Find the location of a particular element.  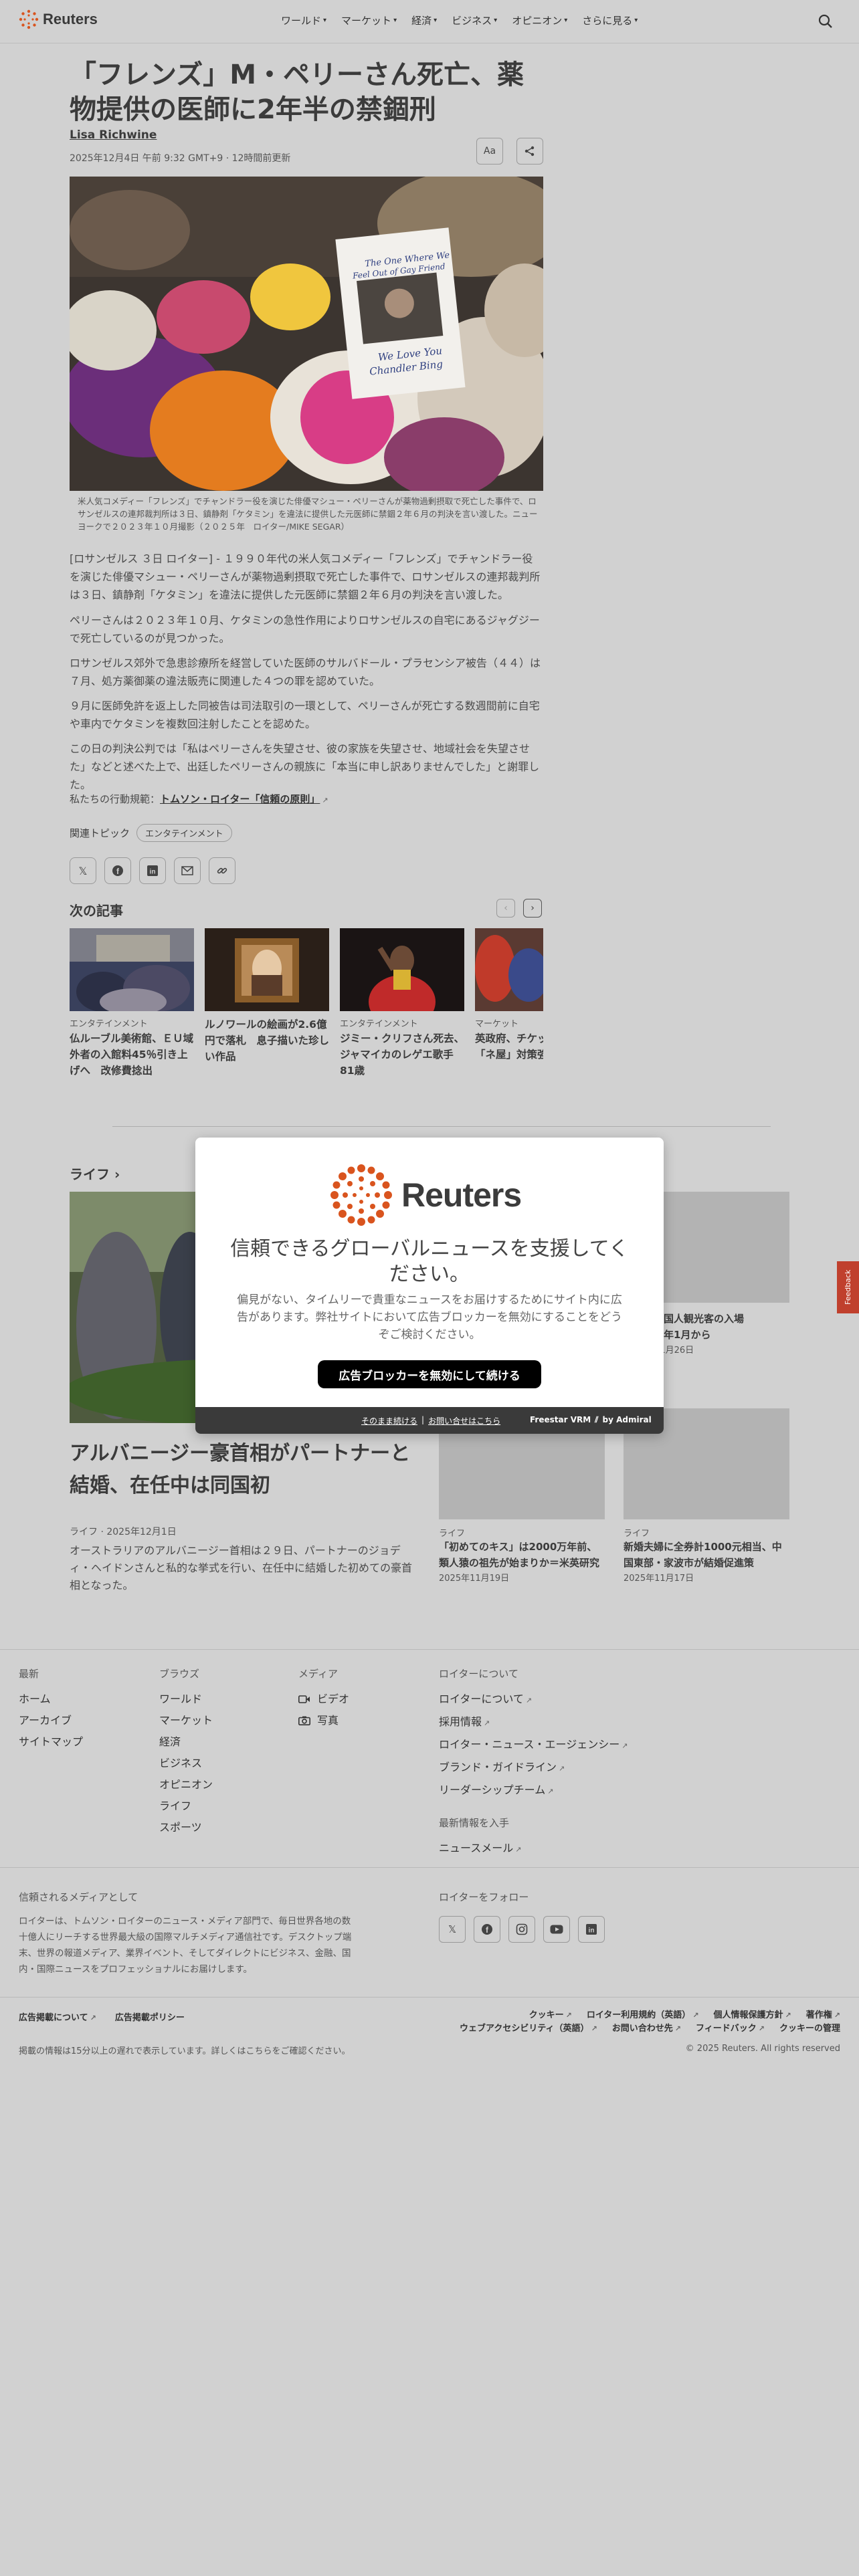

footer-link: マーケット is located at coordinates (186, 1721).